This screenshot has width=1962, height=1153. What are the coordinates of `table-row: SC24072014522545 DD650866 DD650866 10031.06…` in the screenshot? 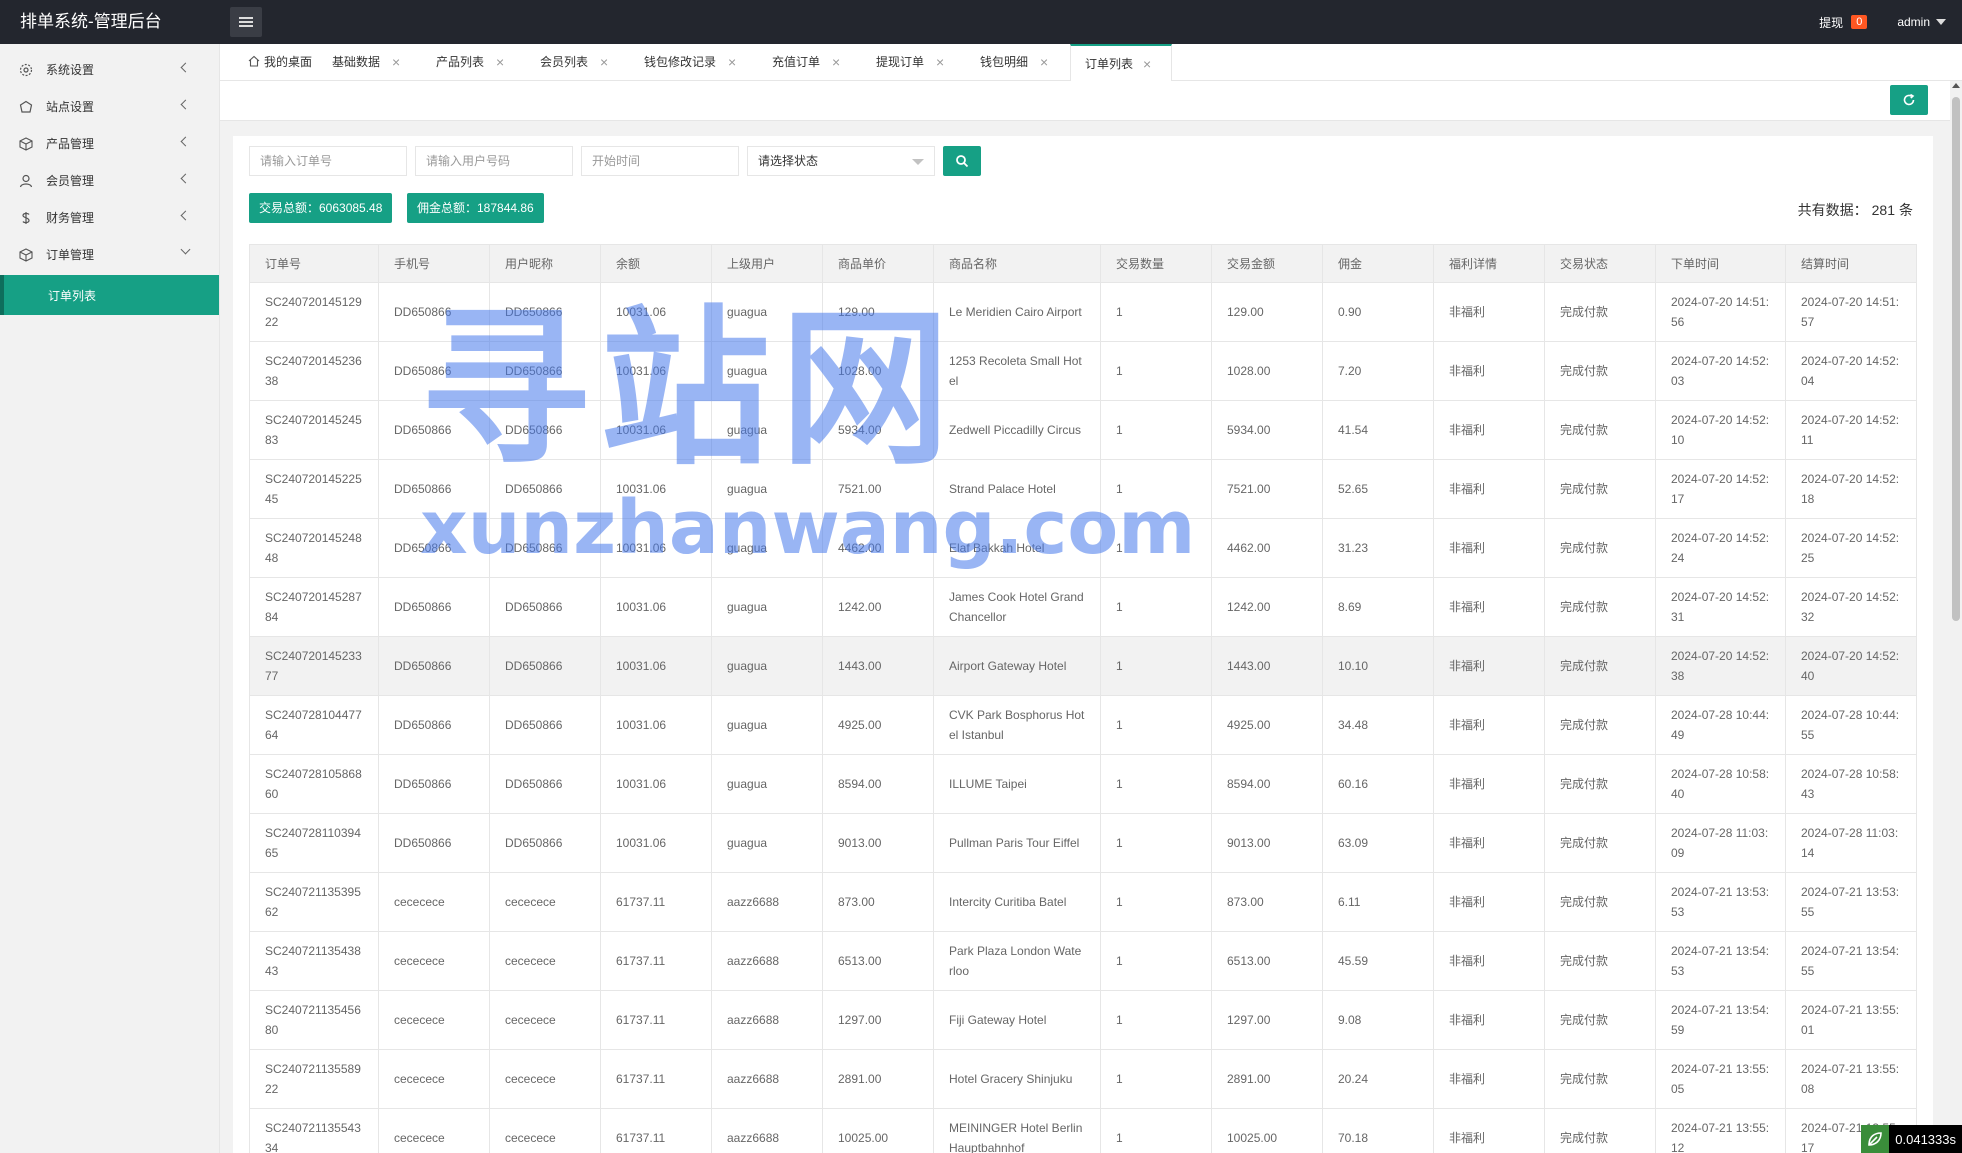 It's located at (1083, 489).